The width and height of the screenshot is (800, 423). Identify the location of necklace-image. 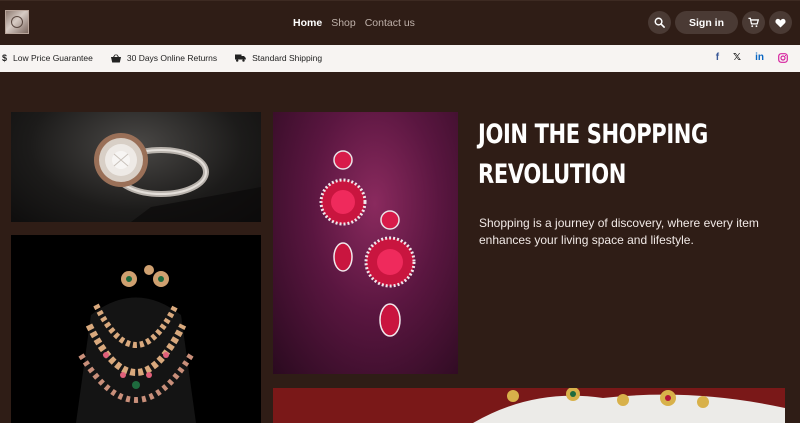
(136, 329).